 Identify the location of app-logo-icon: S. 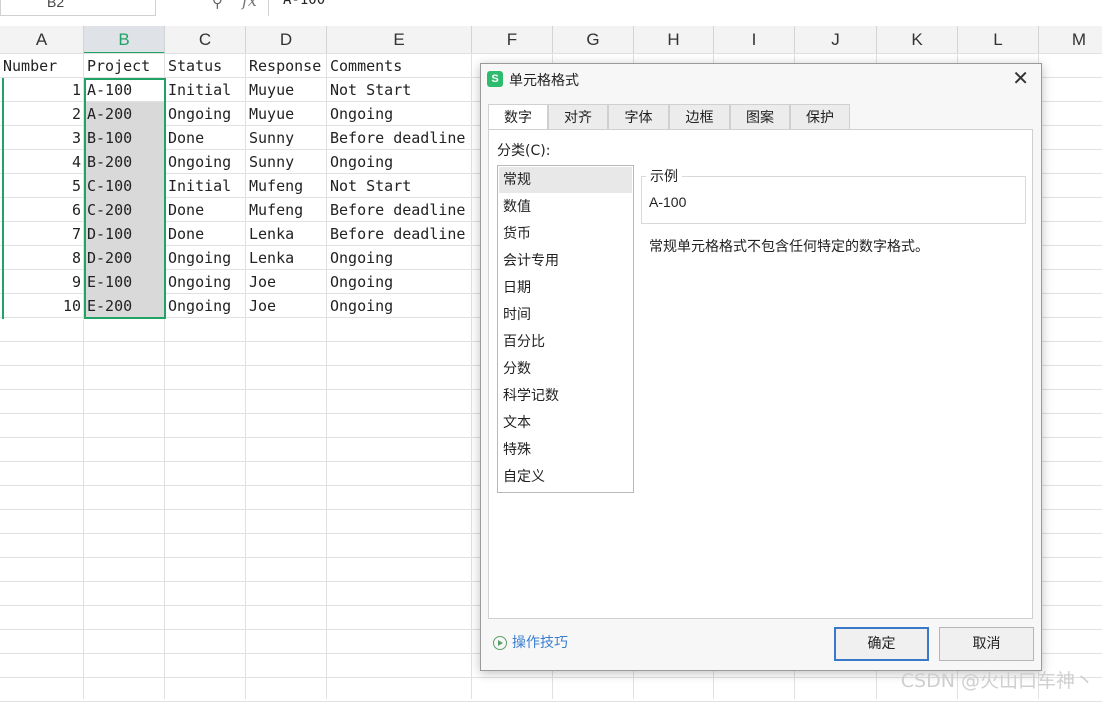
(495, 79).